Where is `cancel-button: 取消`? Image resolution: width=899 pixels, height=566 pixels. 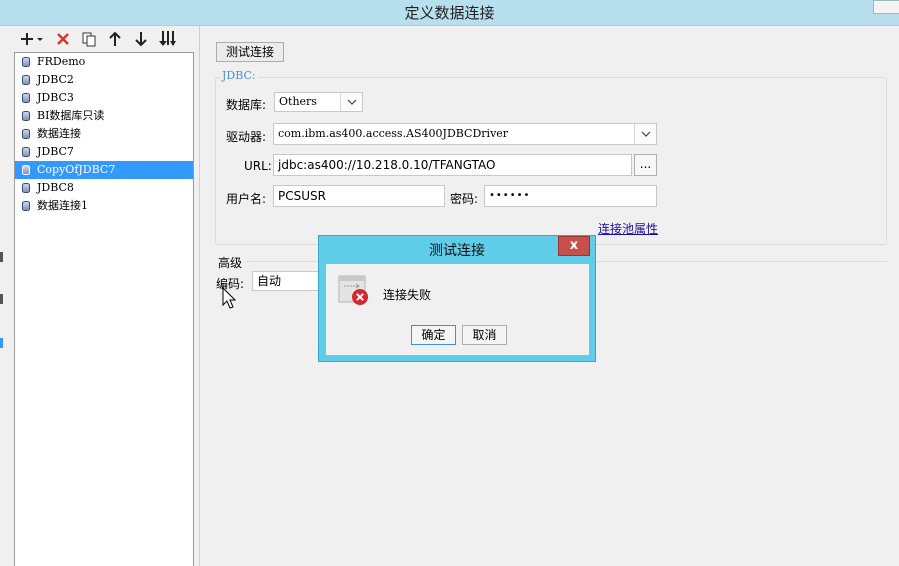
cancel-button: 取消 is located at coordinates (484, 335).